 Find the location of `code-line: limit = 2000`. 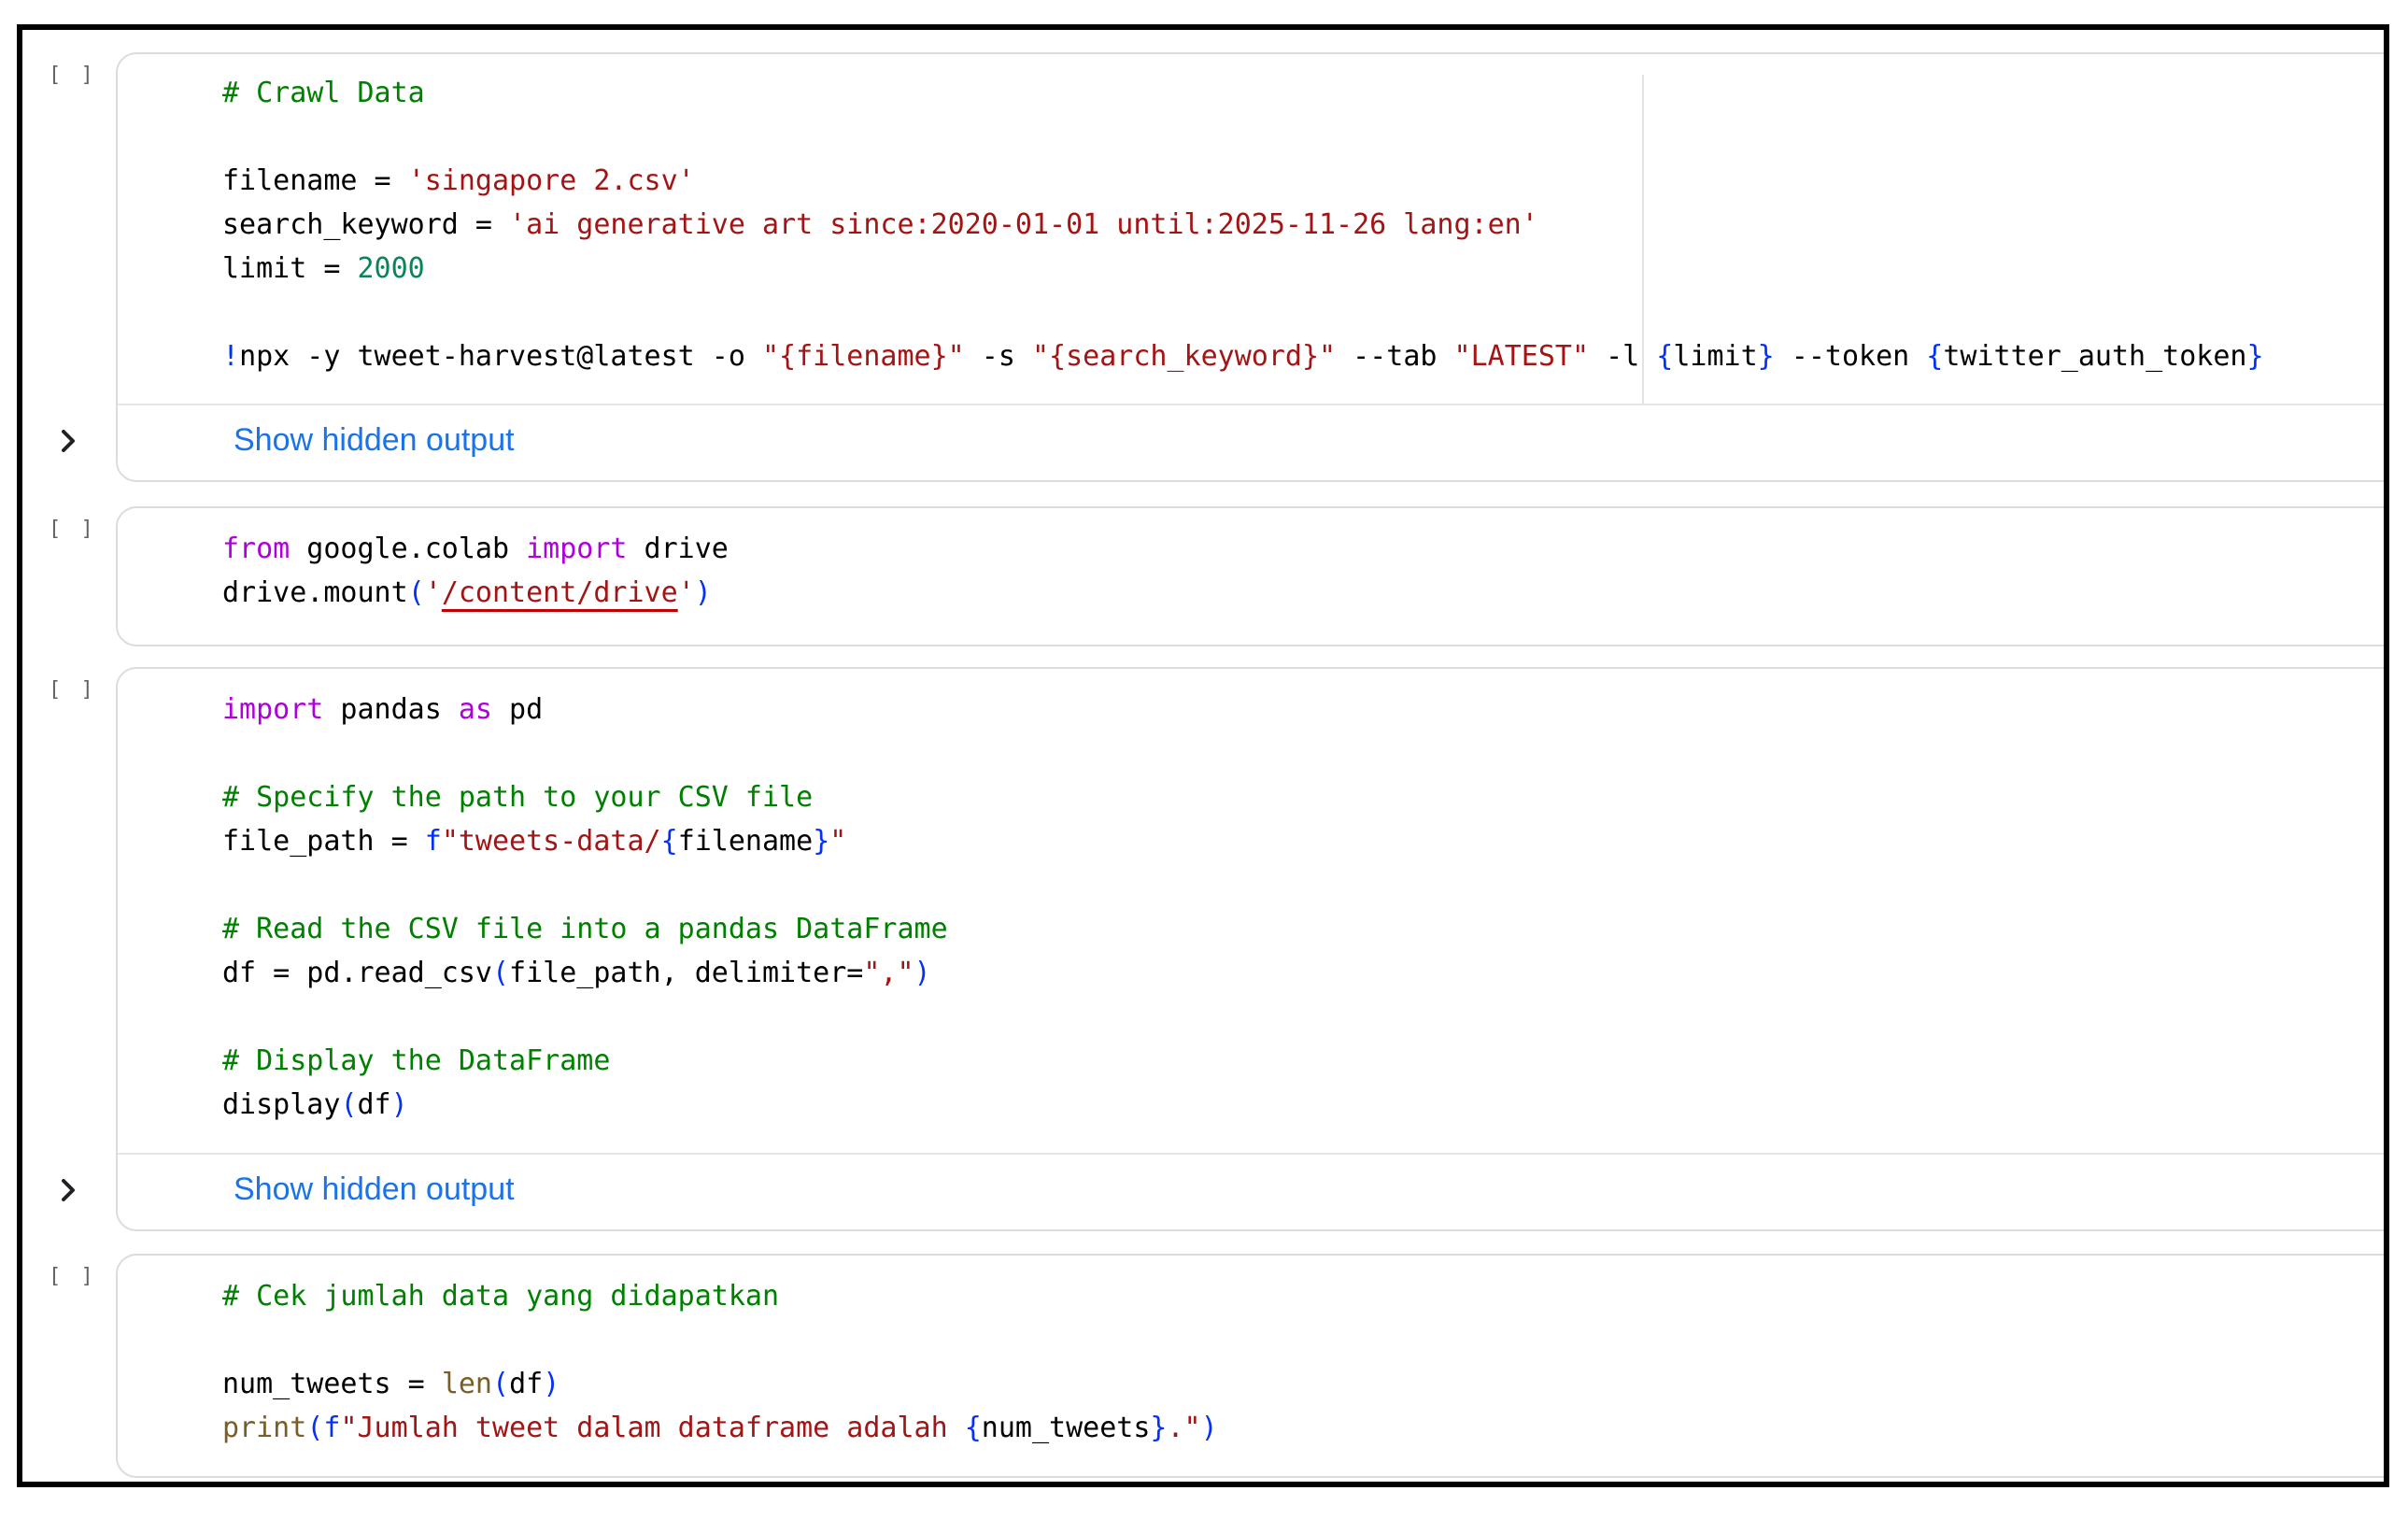

code-line: limit = 2000 is located at coordinates (1303, 269).